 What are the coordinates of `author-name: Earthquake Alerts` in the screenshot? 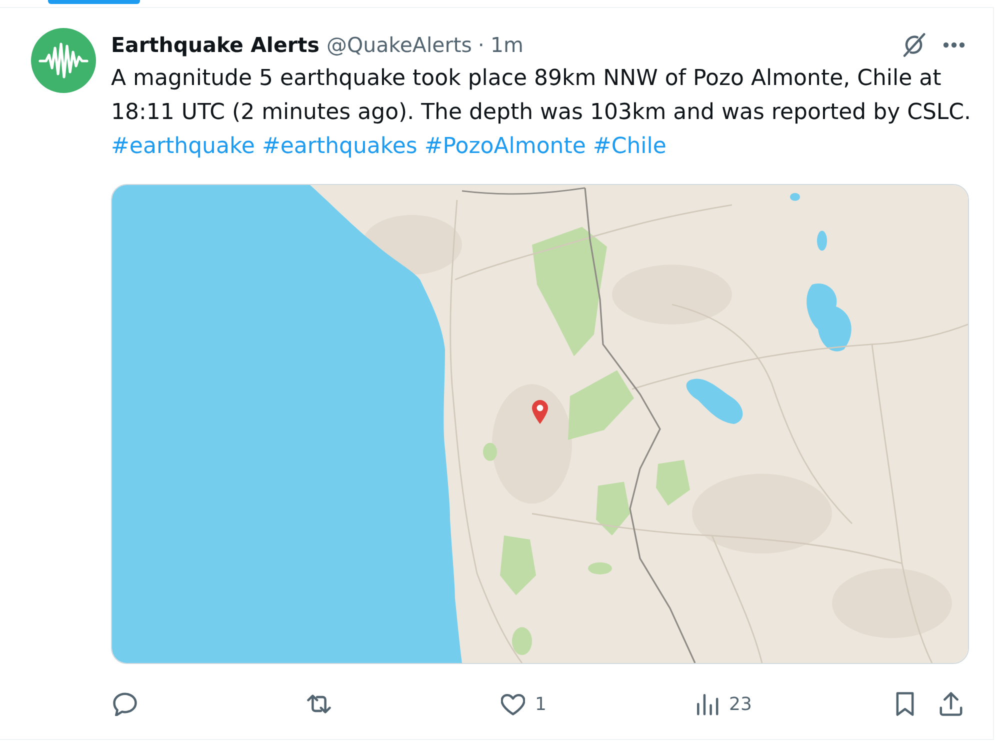 It's located at (215, 45).